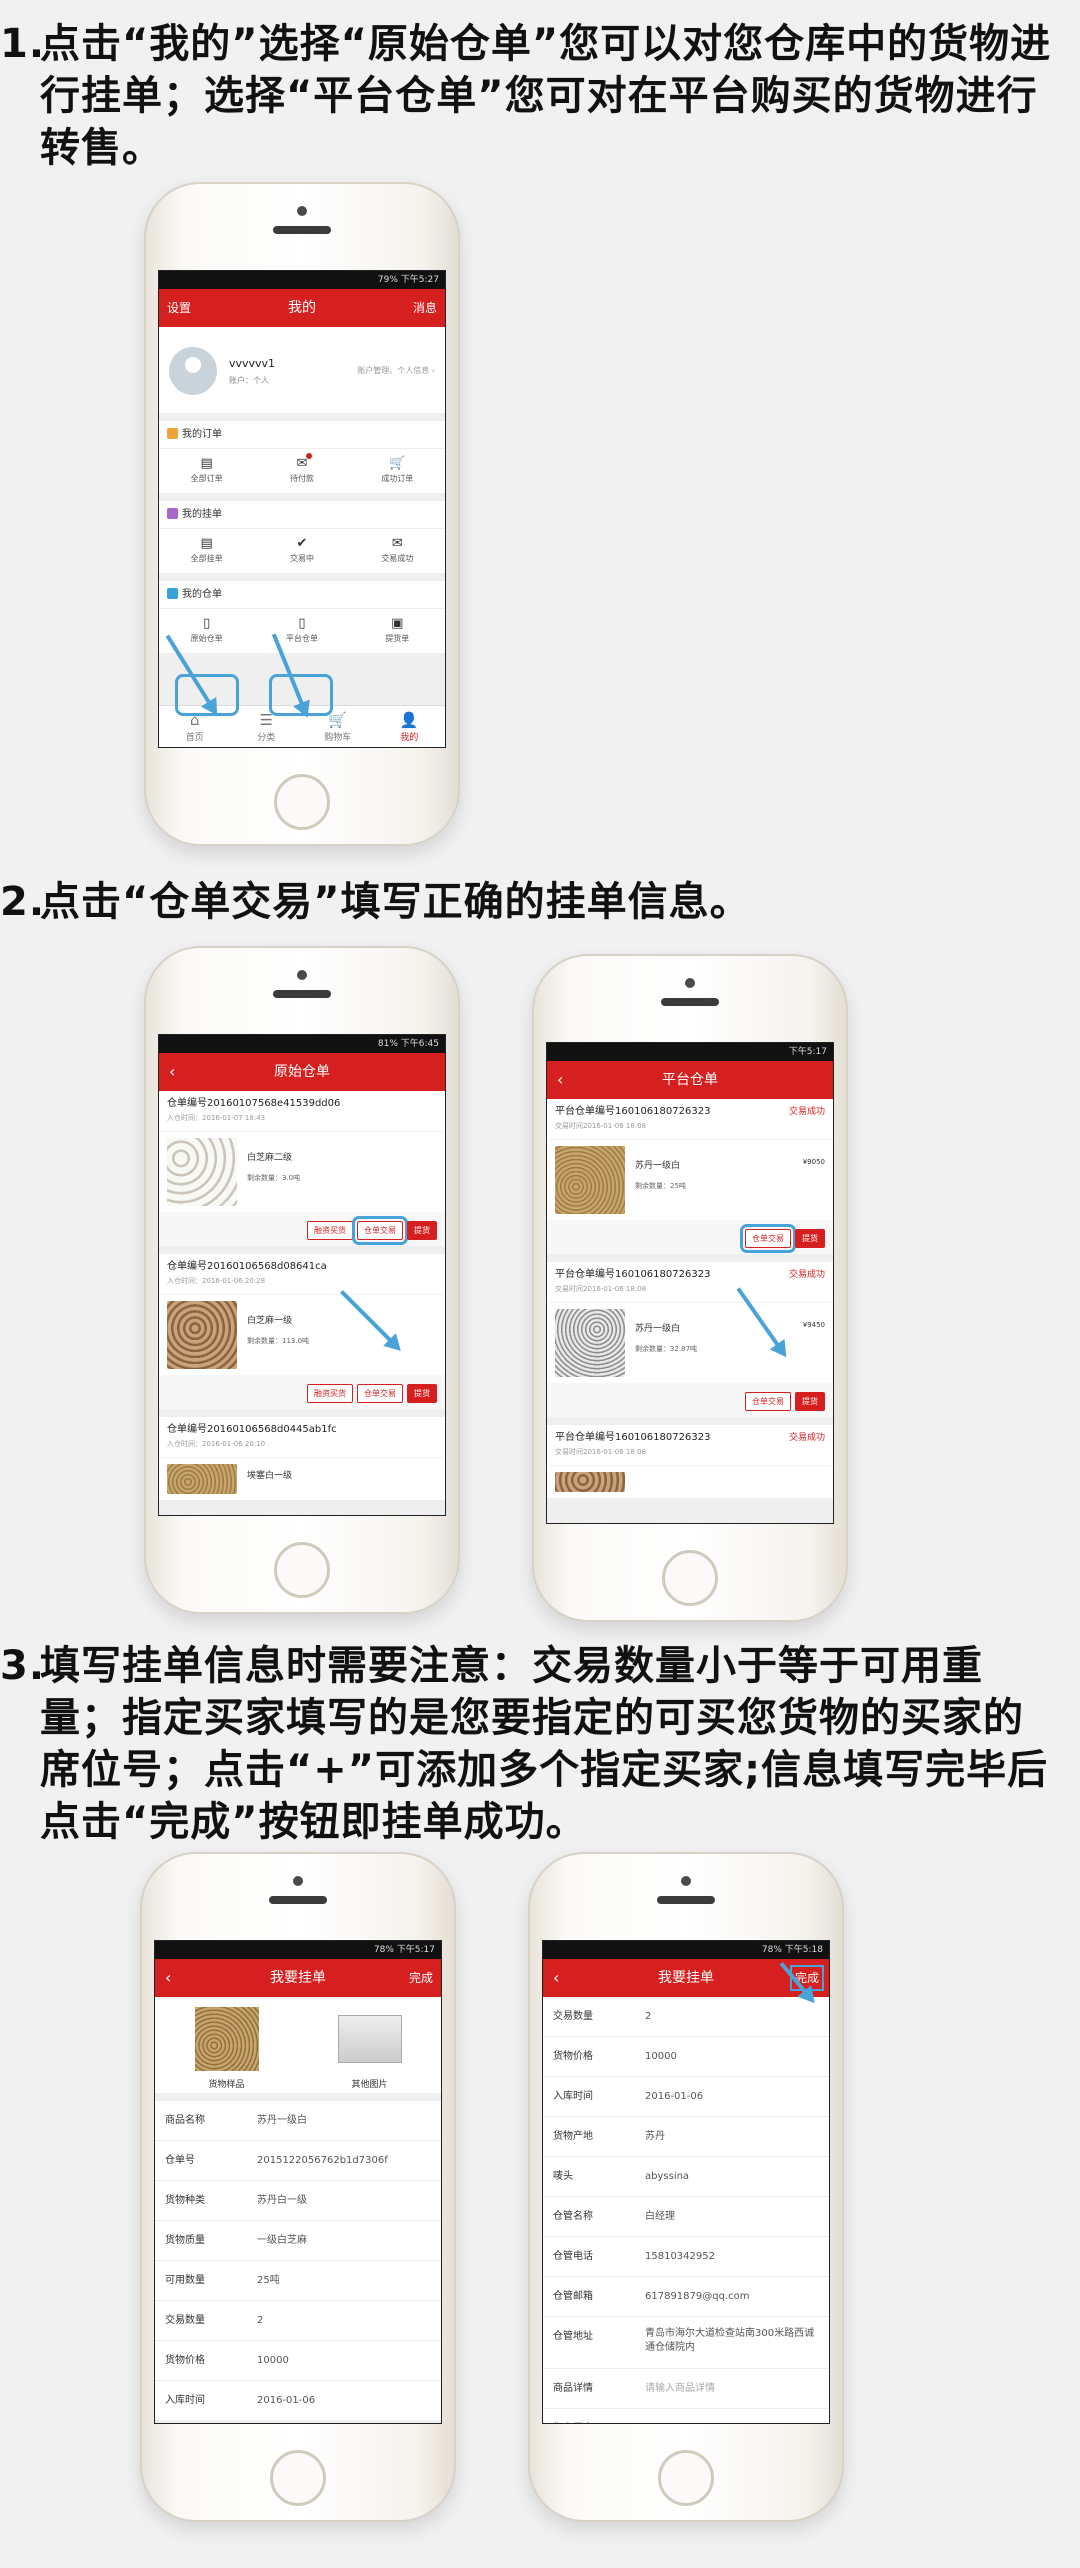 The image size is (1080, 2568). What do you see at coordinates (301, 631) in the screenshot?
I see `platform-receipt-button: ▯ 平台仓单` at bounding box center [301, 631].